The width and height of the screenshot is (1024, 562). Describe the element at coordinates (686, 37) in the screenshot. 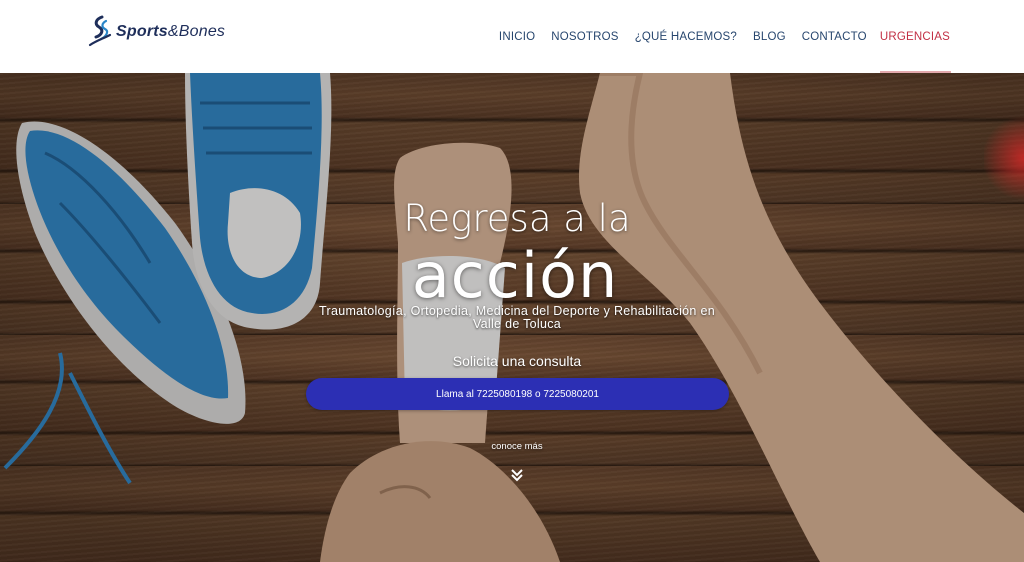

I see `nav-que-hacemos: ¿QUÉ HACEMOS?` at that location.